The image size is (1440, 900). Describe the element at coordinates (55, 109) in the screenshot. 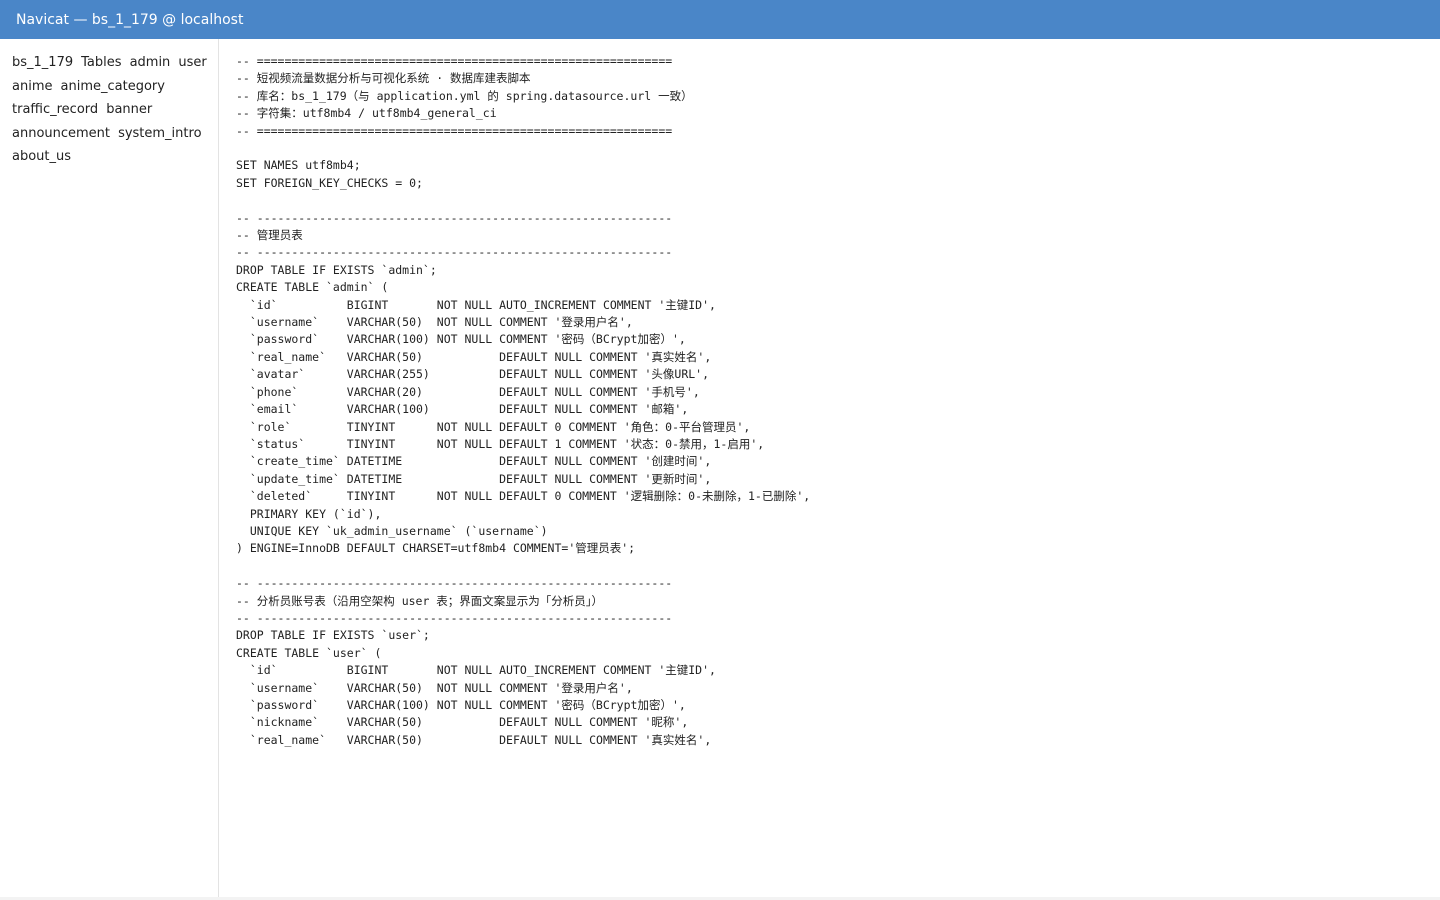

I see `sidebar-item-traffic-record: traffic_record` at that location.